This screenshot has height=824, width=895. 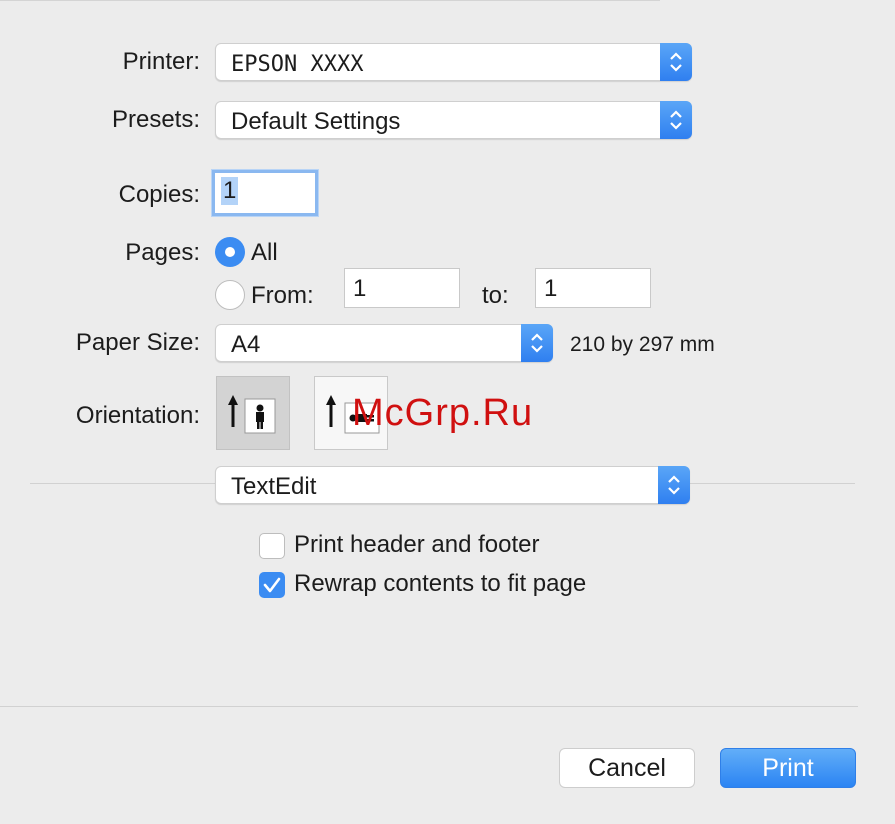 I want to click on printer-label: Printer:, so click(x=161, y=61).